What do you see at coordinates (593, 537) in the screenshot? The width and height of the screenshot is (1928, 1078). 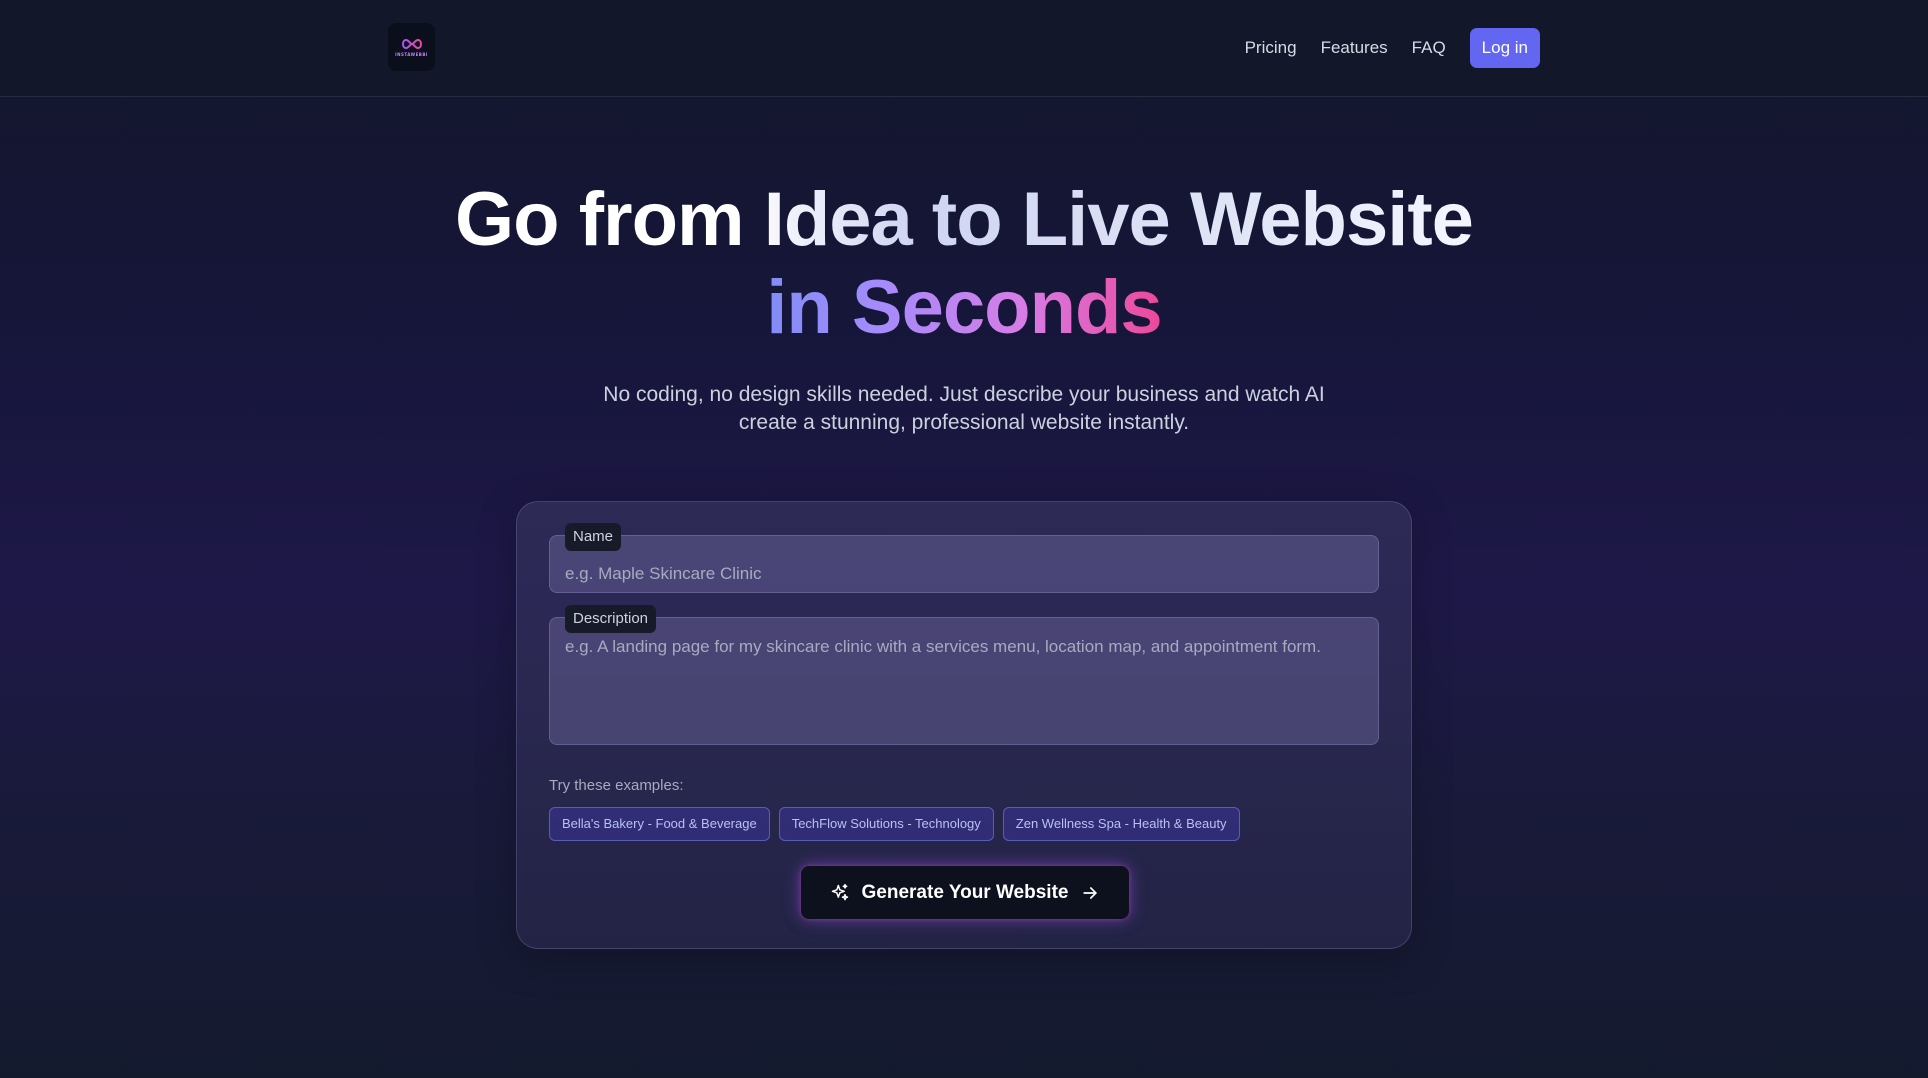 I see `name-label: Name` at bounding box center [593, 537].